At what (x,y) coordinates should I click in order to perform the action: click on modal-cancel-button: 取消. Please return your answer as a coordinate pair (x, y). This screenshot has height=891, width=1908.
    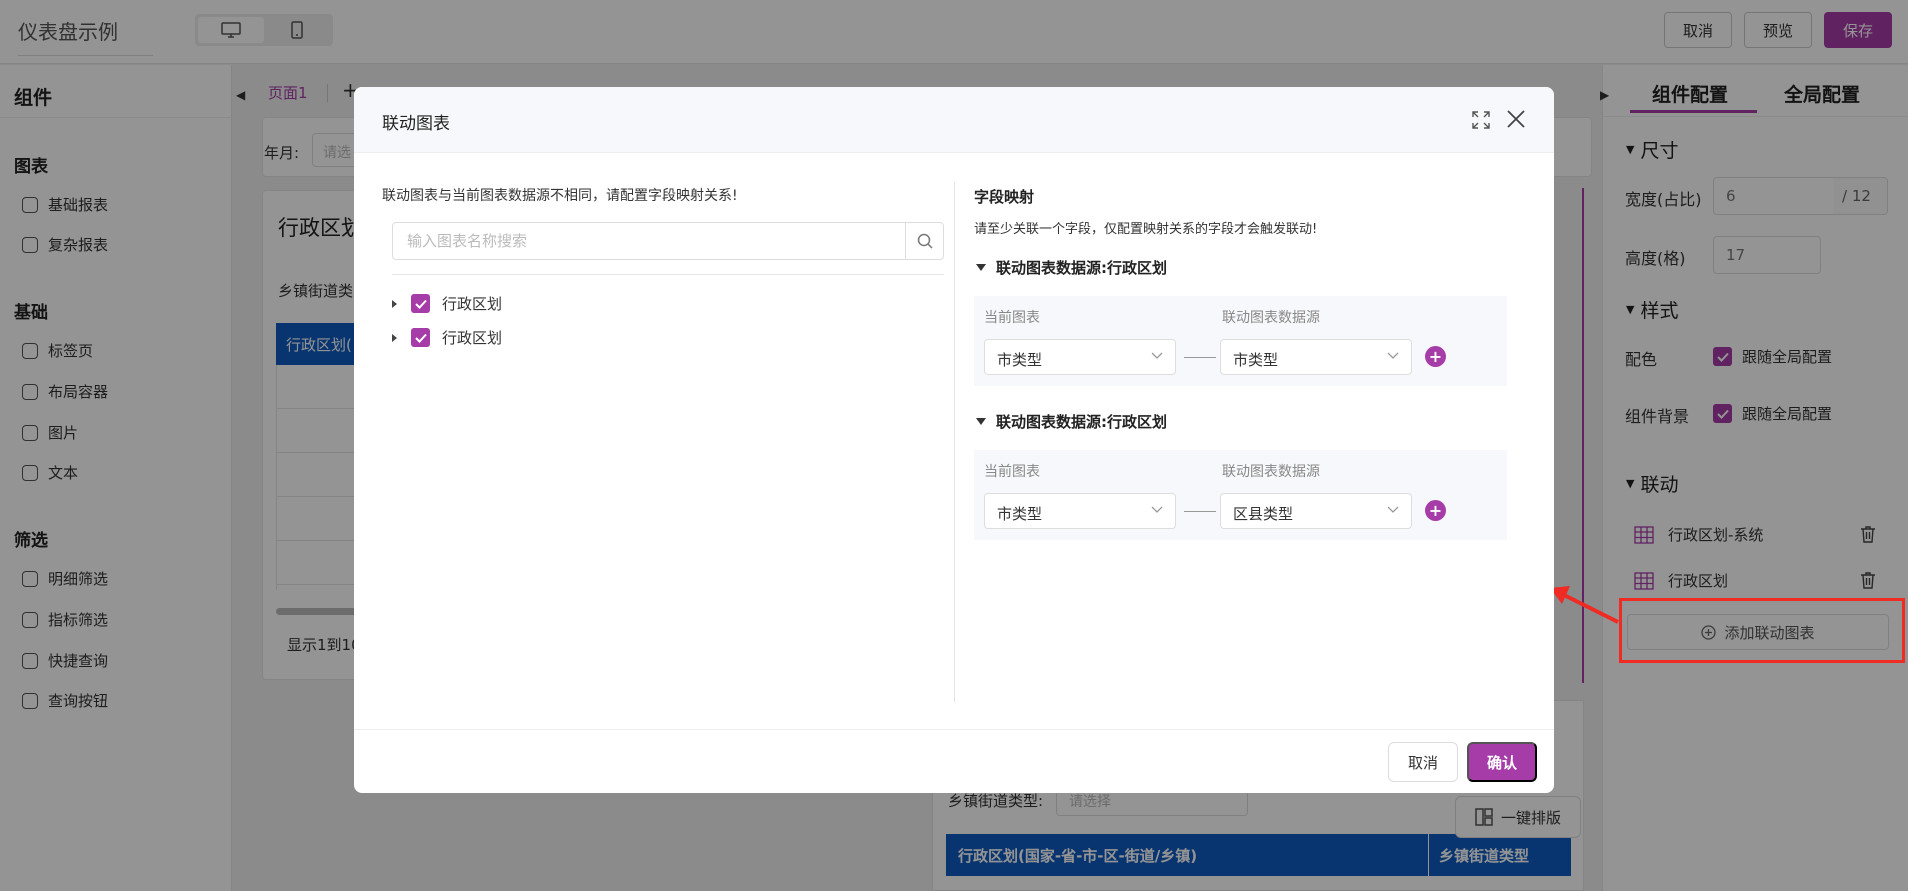
    Looking at the image, I should click on (1423, 762).